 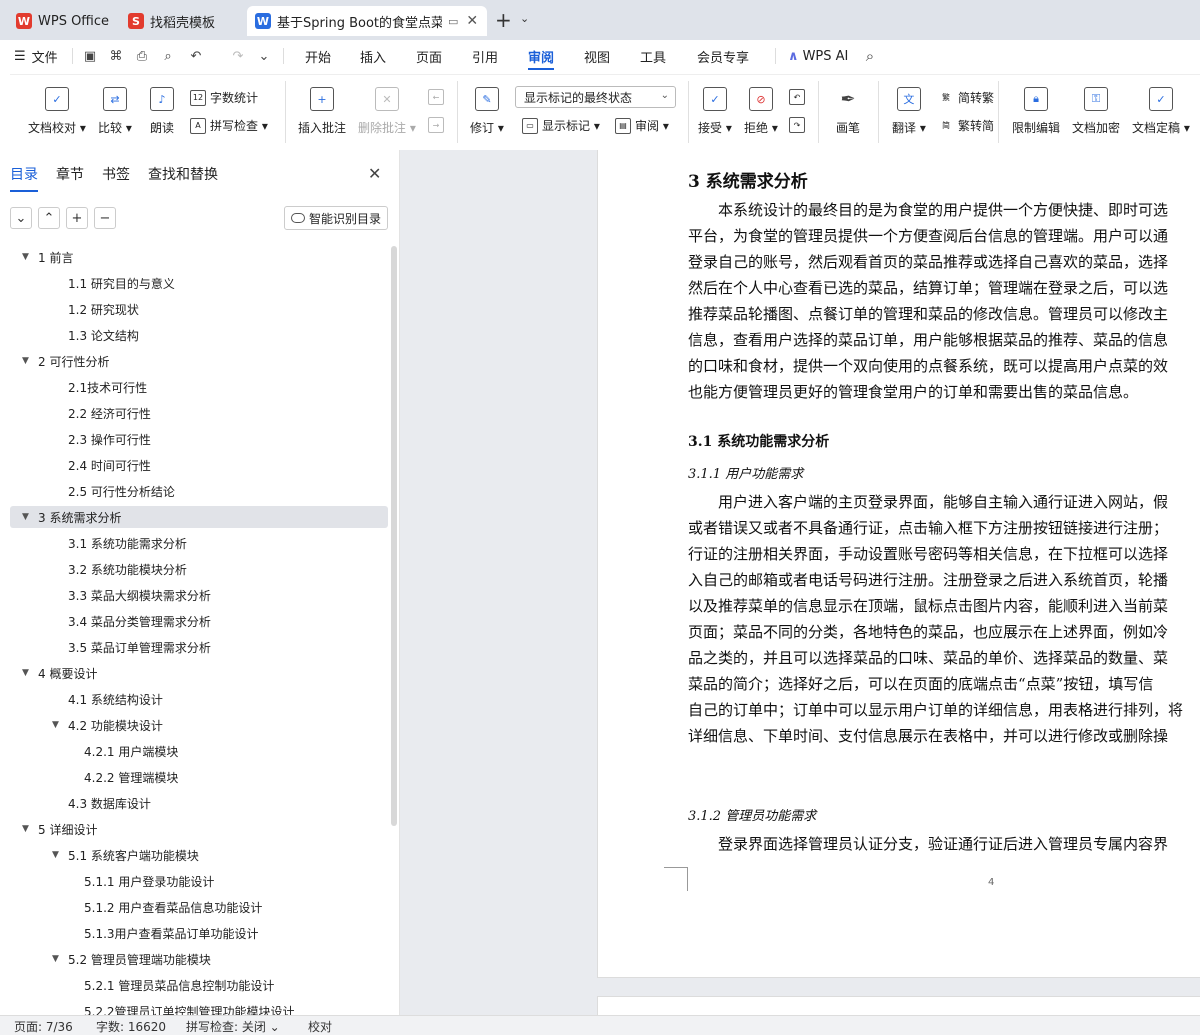 What do you see at coordinates (70, 175) in the screenshot?
I see `tab-chapters: 章节` at bounding box center [70, 175].